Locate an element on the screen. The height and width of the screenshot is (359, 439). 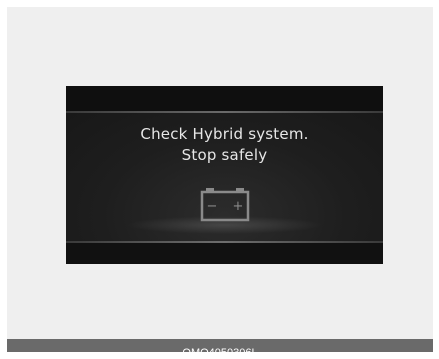
warning-message-line2: Stop safely is located at coordinates (224, 155).